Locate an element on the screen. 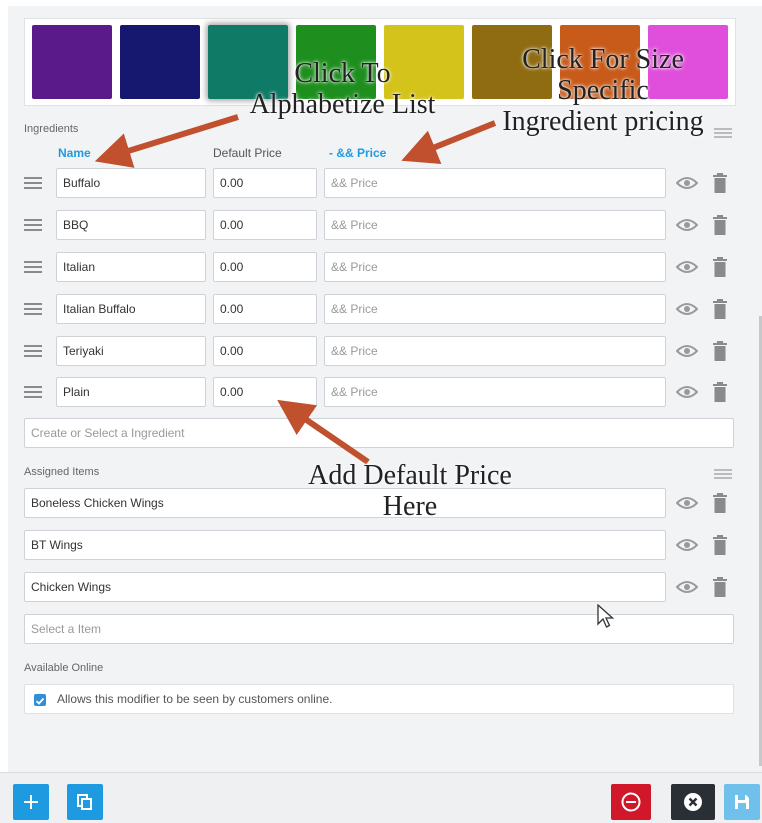 The height and width of the screenshot is (823, 762). annotation-line: Specific is located at coordinates (603, 90).